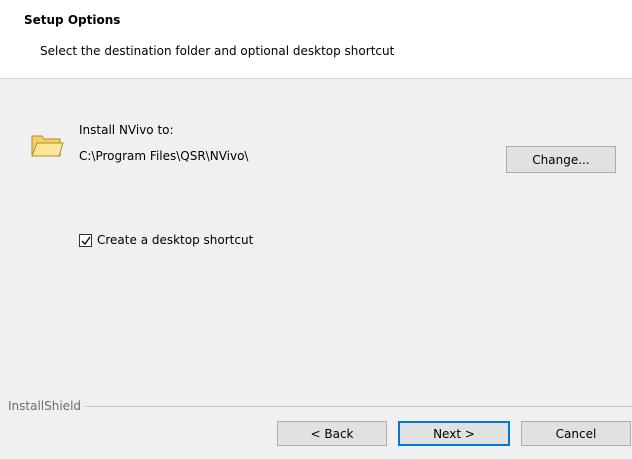 The height and width of the screenshot is (459, 632). What do you see at coordinates (576, 433) in the screenshot?
I see `cancel-button: Cancel` at bounding box center [576, 433].